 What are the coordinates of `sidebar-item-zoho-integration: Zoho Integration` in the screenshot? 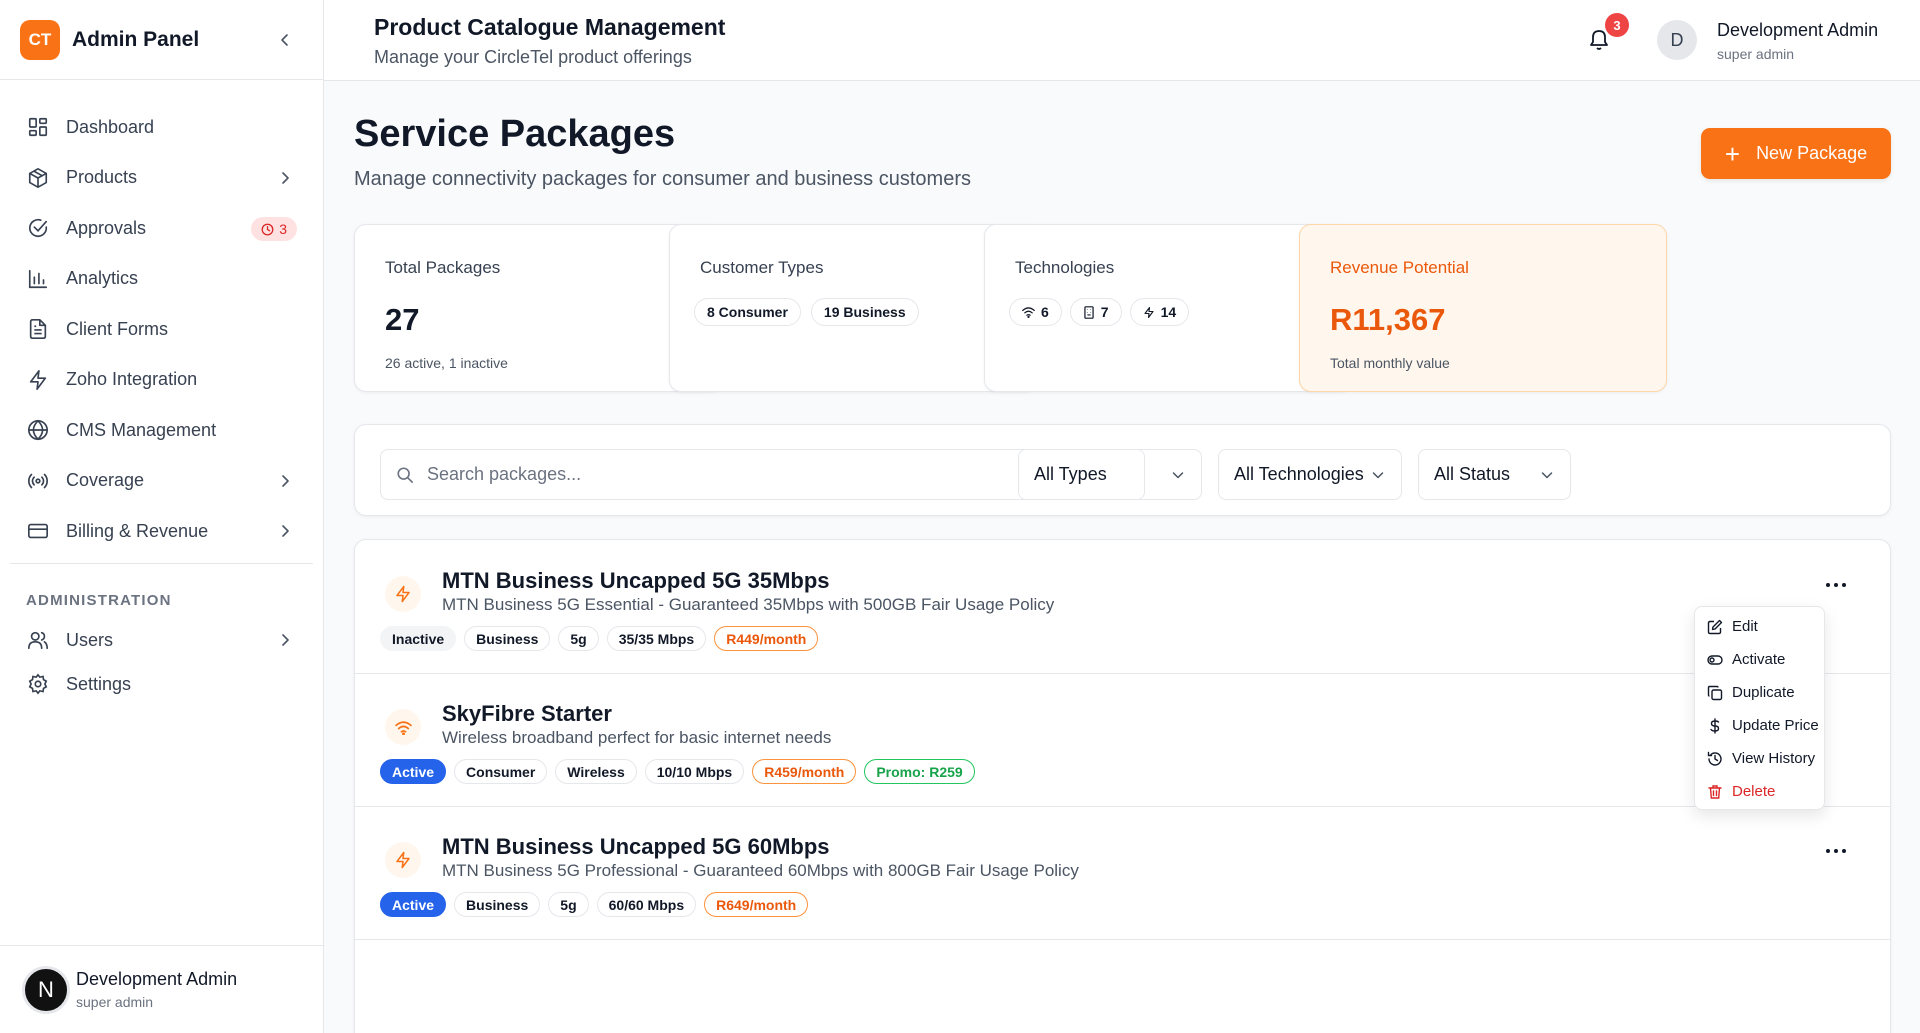 It's located at (161, 380).